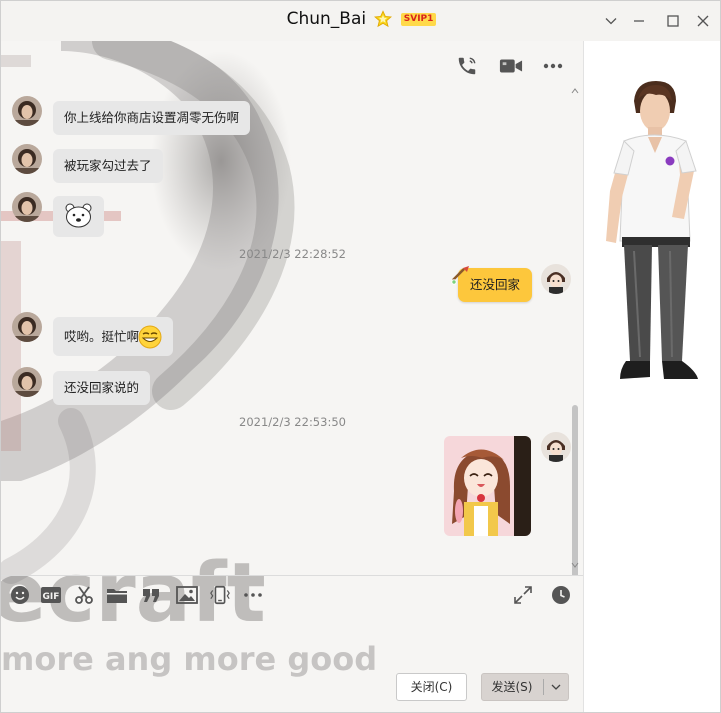 This screenshot has height=713, width=721. I want to click on gif-button: GIF, so click(51, 595).